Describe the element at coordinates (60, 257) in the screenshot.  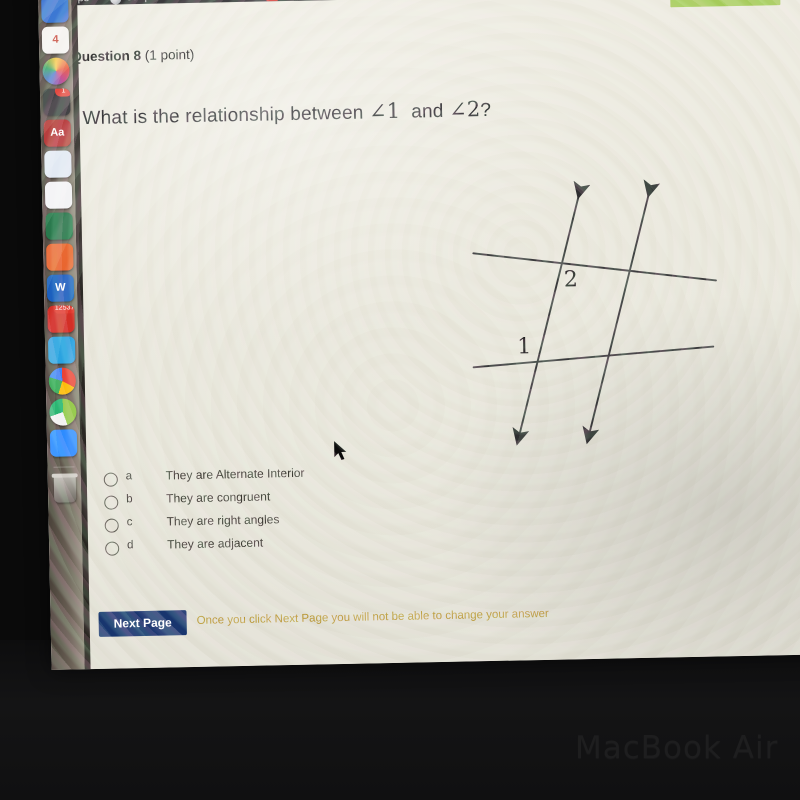
I see `dock-item-firefox` at that location.